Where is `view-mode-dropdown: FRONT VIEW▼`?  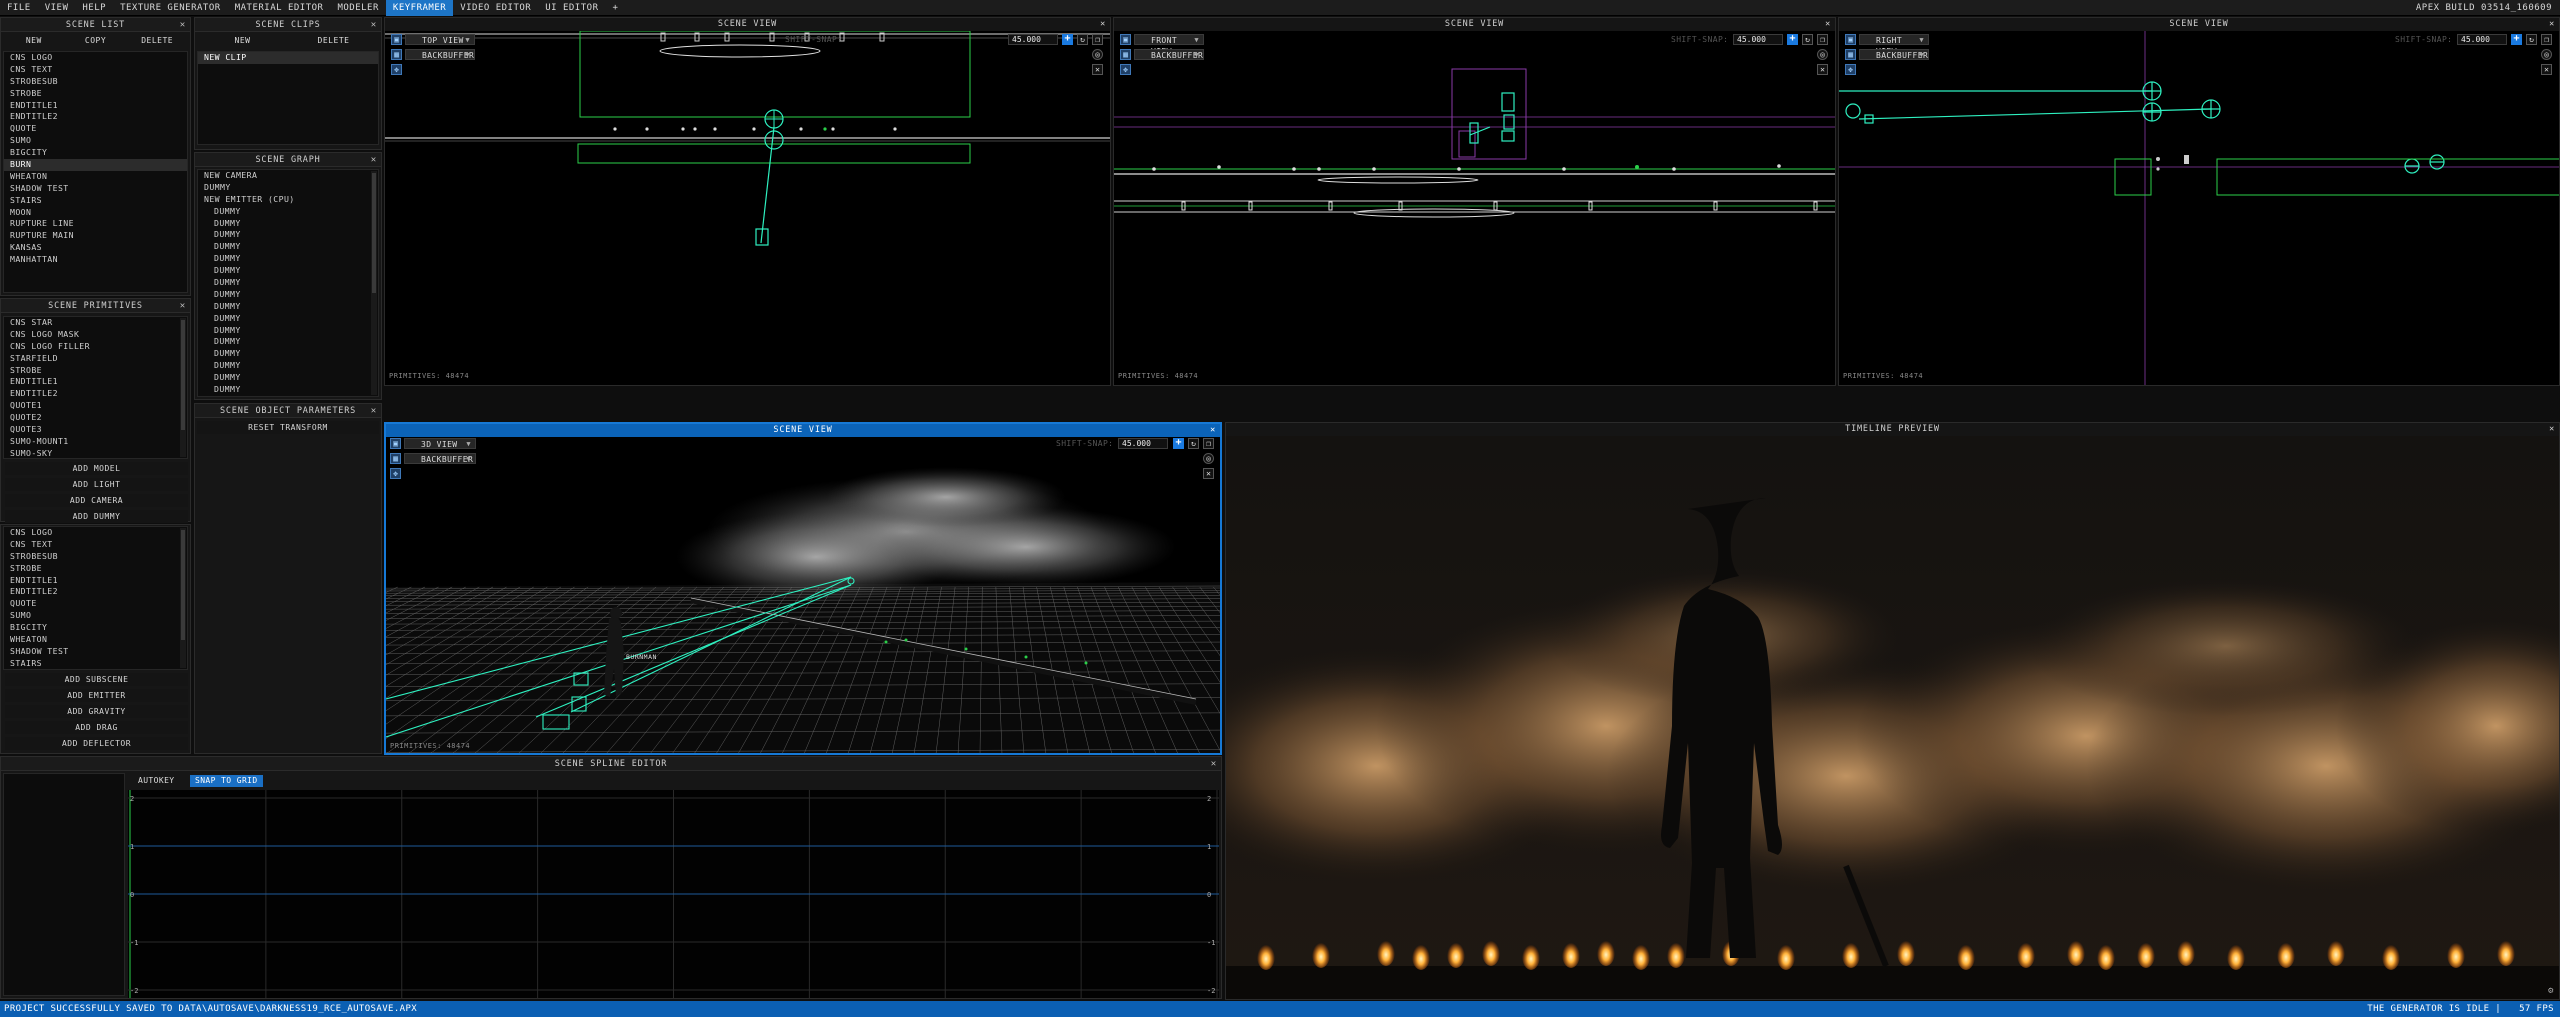 view-mode-dropdown: FRONT VIEW▼ is located at coordinates (1169, 45).